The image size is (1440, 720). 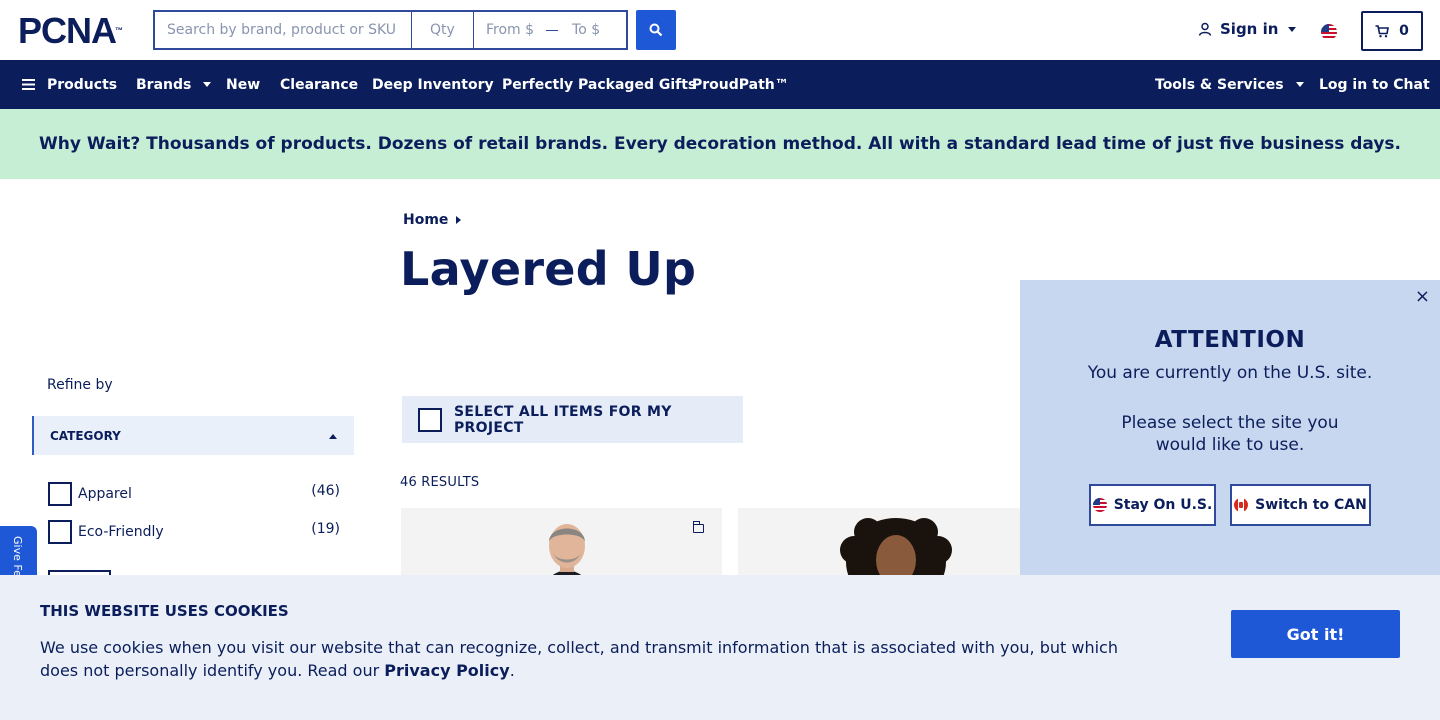 What do you see at coordinates (85, 435) in the screenshot?
I see `category-label: CATEGORY` at bounding box center [85, 435].